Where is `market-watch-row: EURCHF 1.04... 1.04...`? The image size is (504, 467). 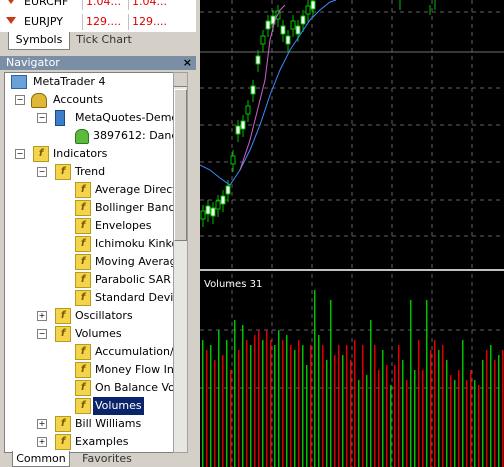
market-watch-row: EURCHF 1.04... 1.04... is located at coordinates (98, 5).